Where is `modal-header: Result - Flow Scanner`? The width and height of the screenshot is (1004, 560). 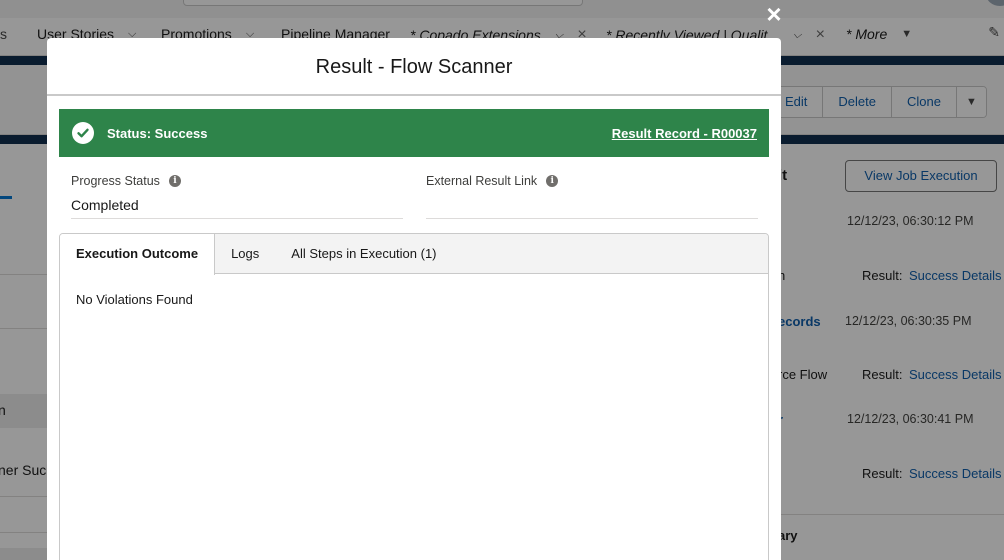
modal-header: Result - Flow Scanner is located at coordinates (414, 67).